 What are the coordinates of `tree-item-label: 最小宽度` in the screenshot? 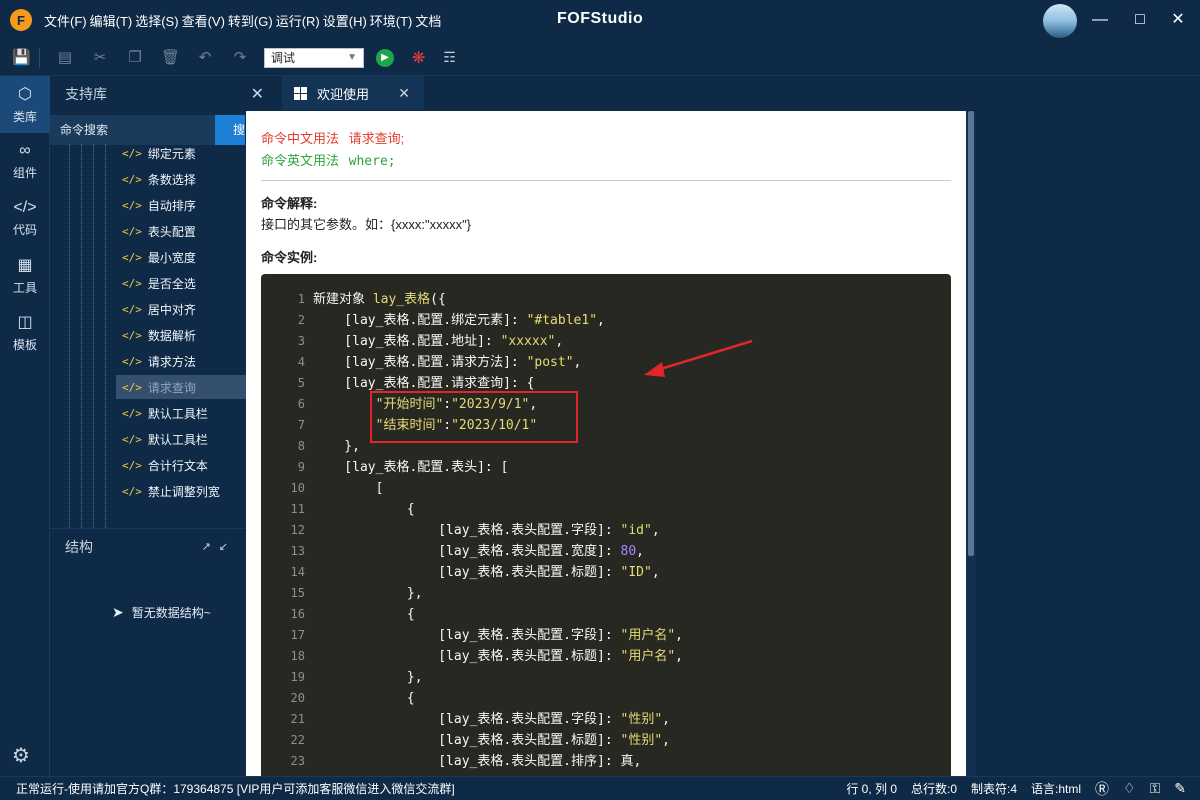 It's located at (171, 257).